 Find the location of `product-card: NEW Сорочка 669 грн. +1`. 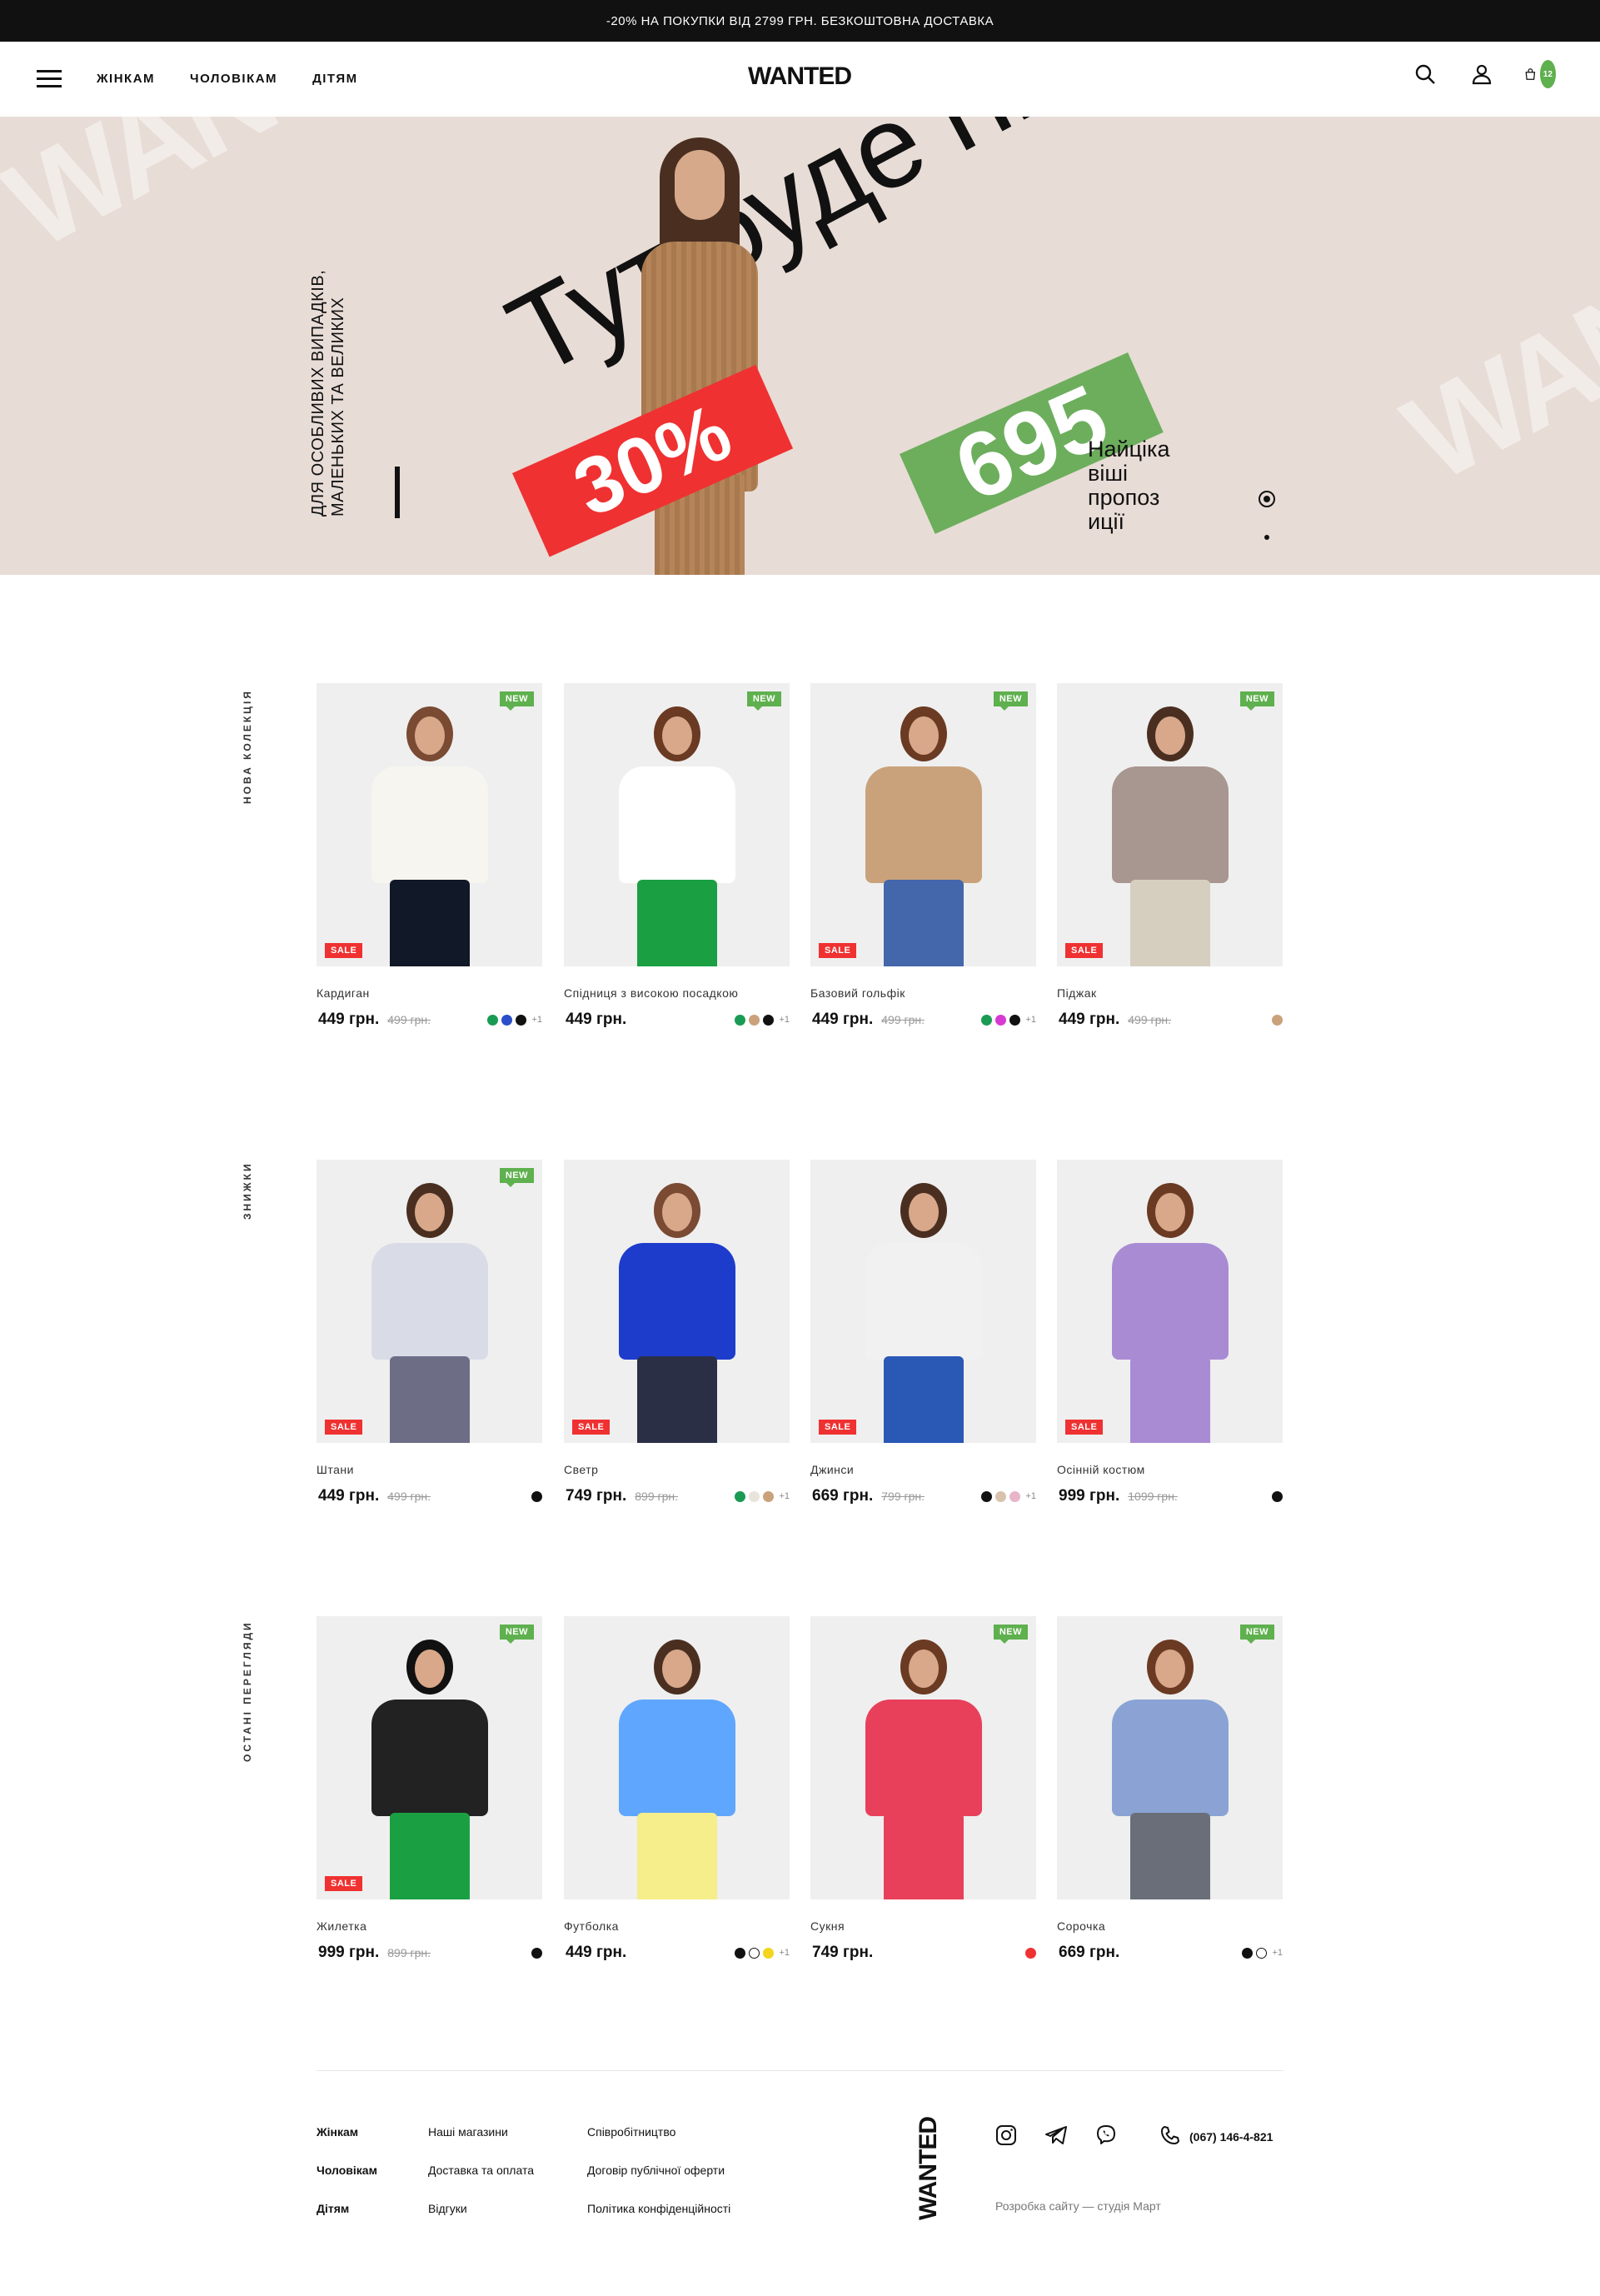

product-card: NEW Сорочка 669 грн. +1 is located at coordinates (1170, 1789).